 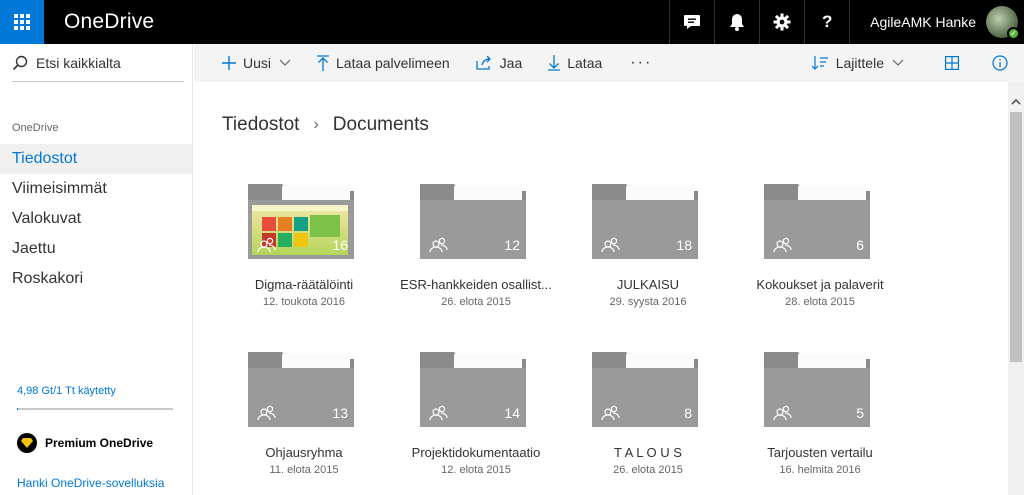 I want to click on search-icon, so click(x=20, y=62).